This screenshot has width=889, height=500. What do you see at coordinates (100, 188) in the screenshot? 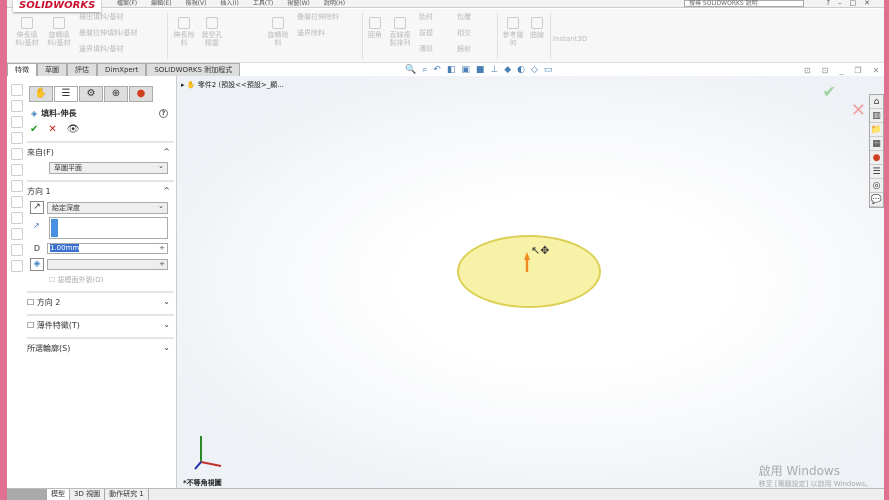
I see `direction1-section-header: 方向 1 ^` at bounding box center [100, 188].